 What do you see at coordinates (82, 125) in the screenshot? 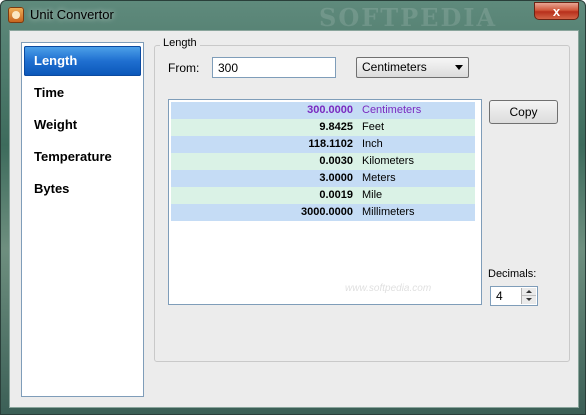
I see `category-weight: Weight` at bounding box center [82, 125].